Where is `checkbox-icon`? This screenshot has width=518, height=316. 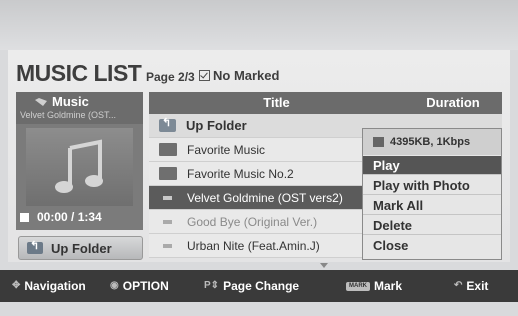 checkbox-icon is located at coordinates (204, 75).